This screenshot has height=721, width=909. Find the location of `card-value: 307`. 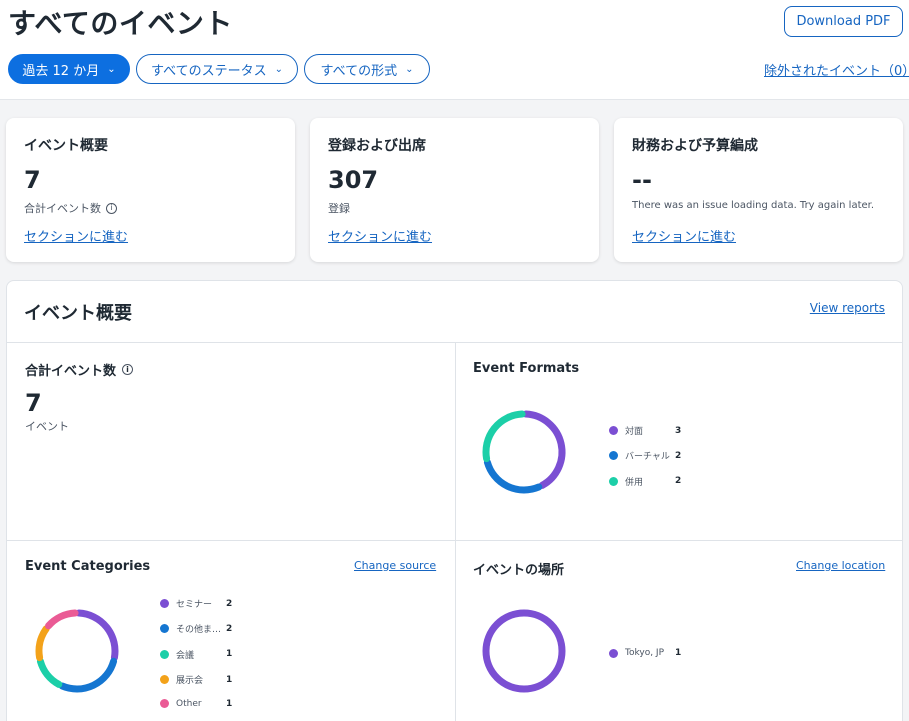

card-value: 307 is located at coordinates (353, 180).